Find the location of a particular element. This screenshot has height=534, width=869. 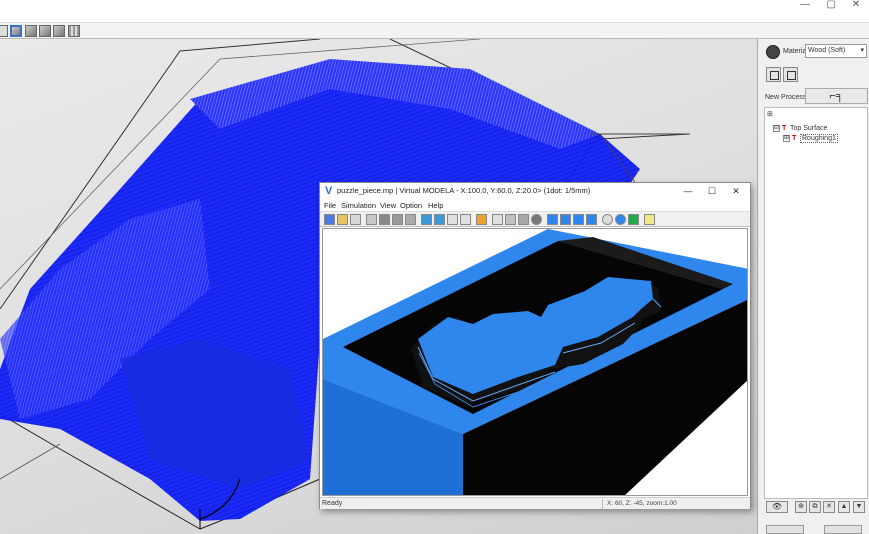

vm-minimize-button: — is located at coordinates (688, 191).